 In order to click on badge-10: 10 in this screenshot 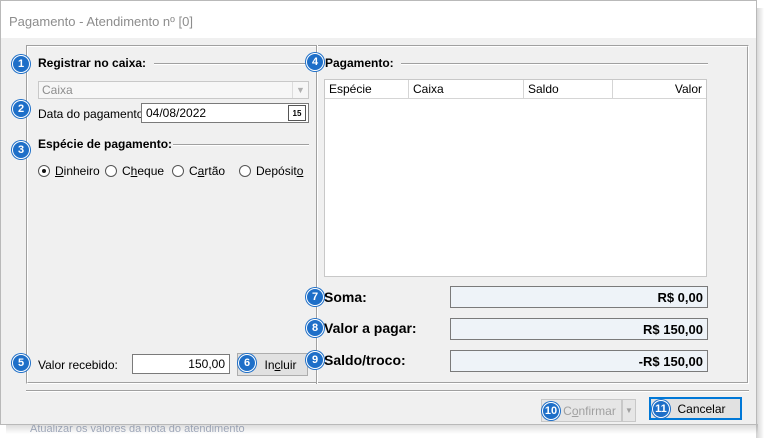, I will do `click(551, 411)`.